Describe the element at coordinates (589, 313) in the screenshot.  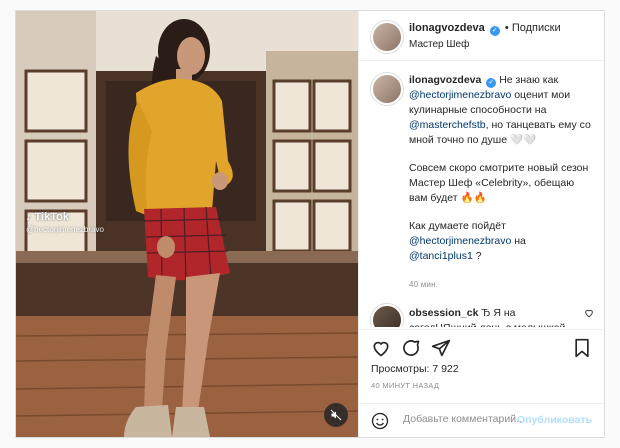
I see `comment-like-icon` at that location.